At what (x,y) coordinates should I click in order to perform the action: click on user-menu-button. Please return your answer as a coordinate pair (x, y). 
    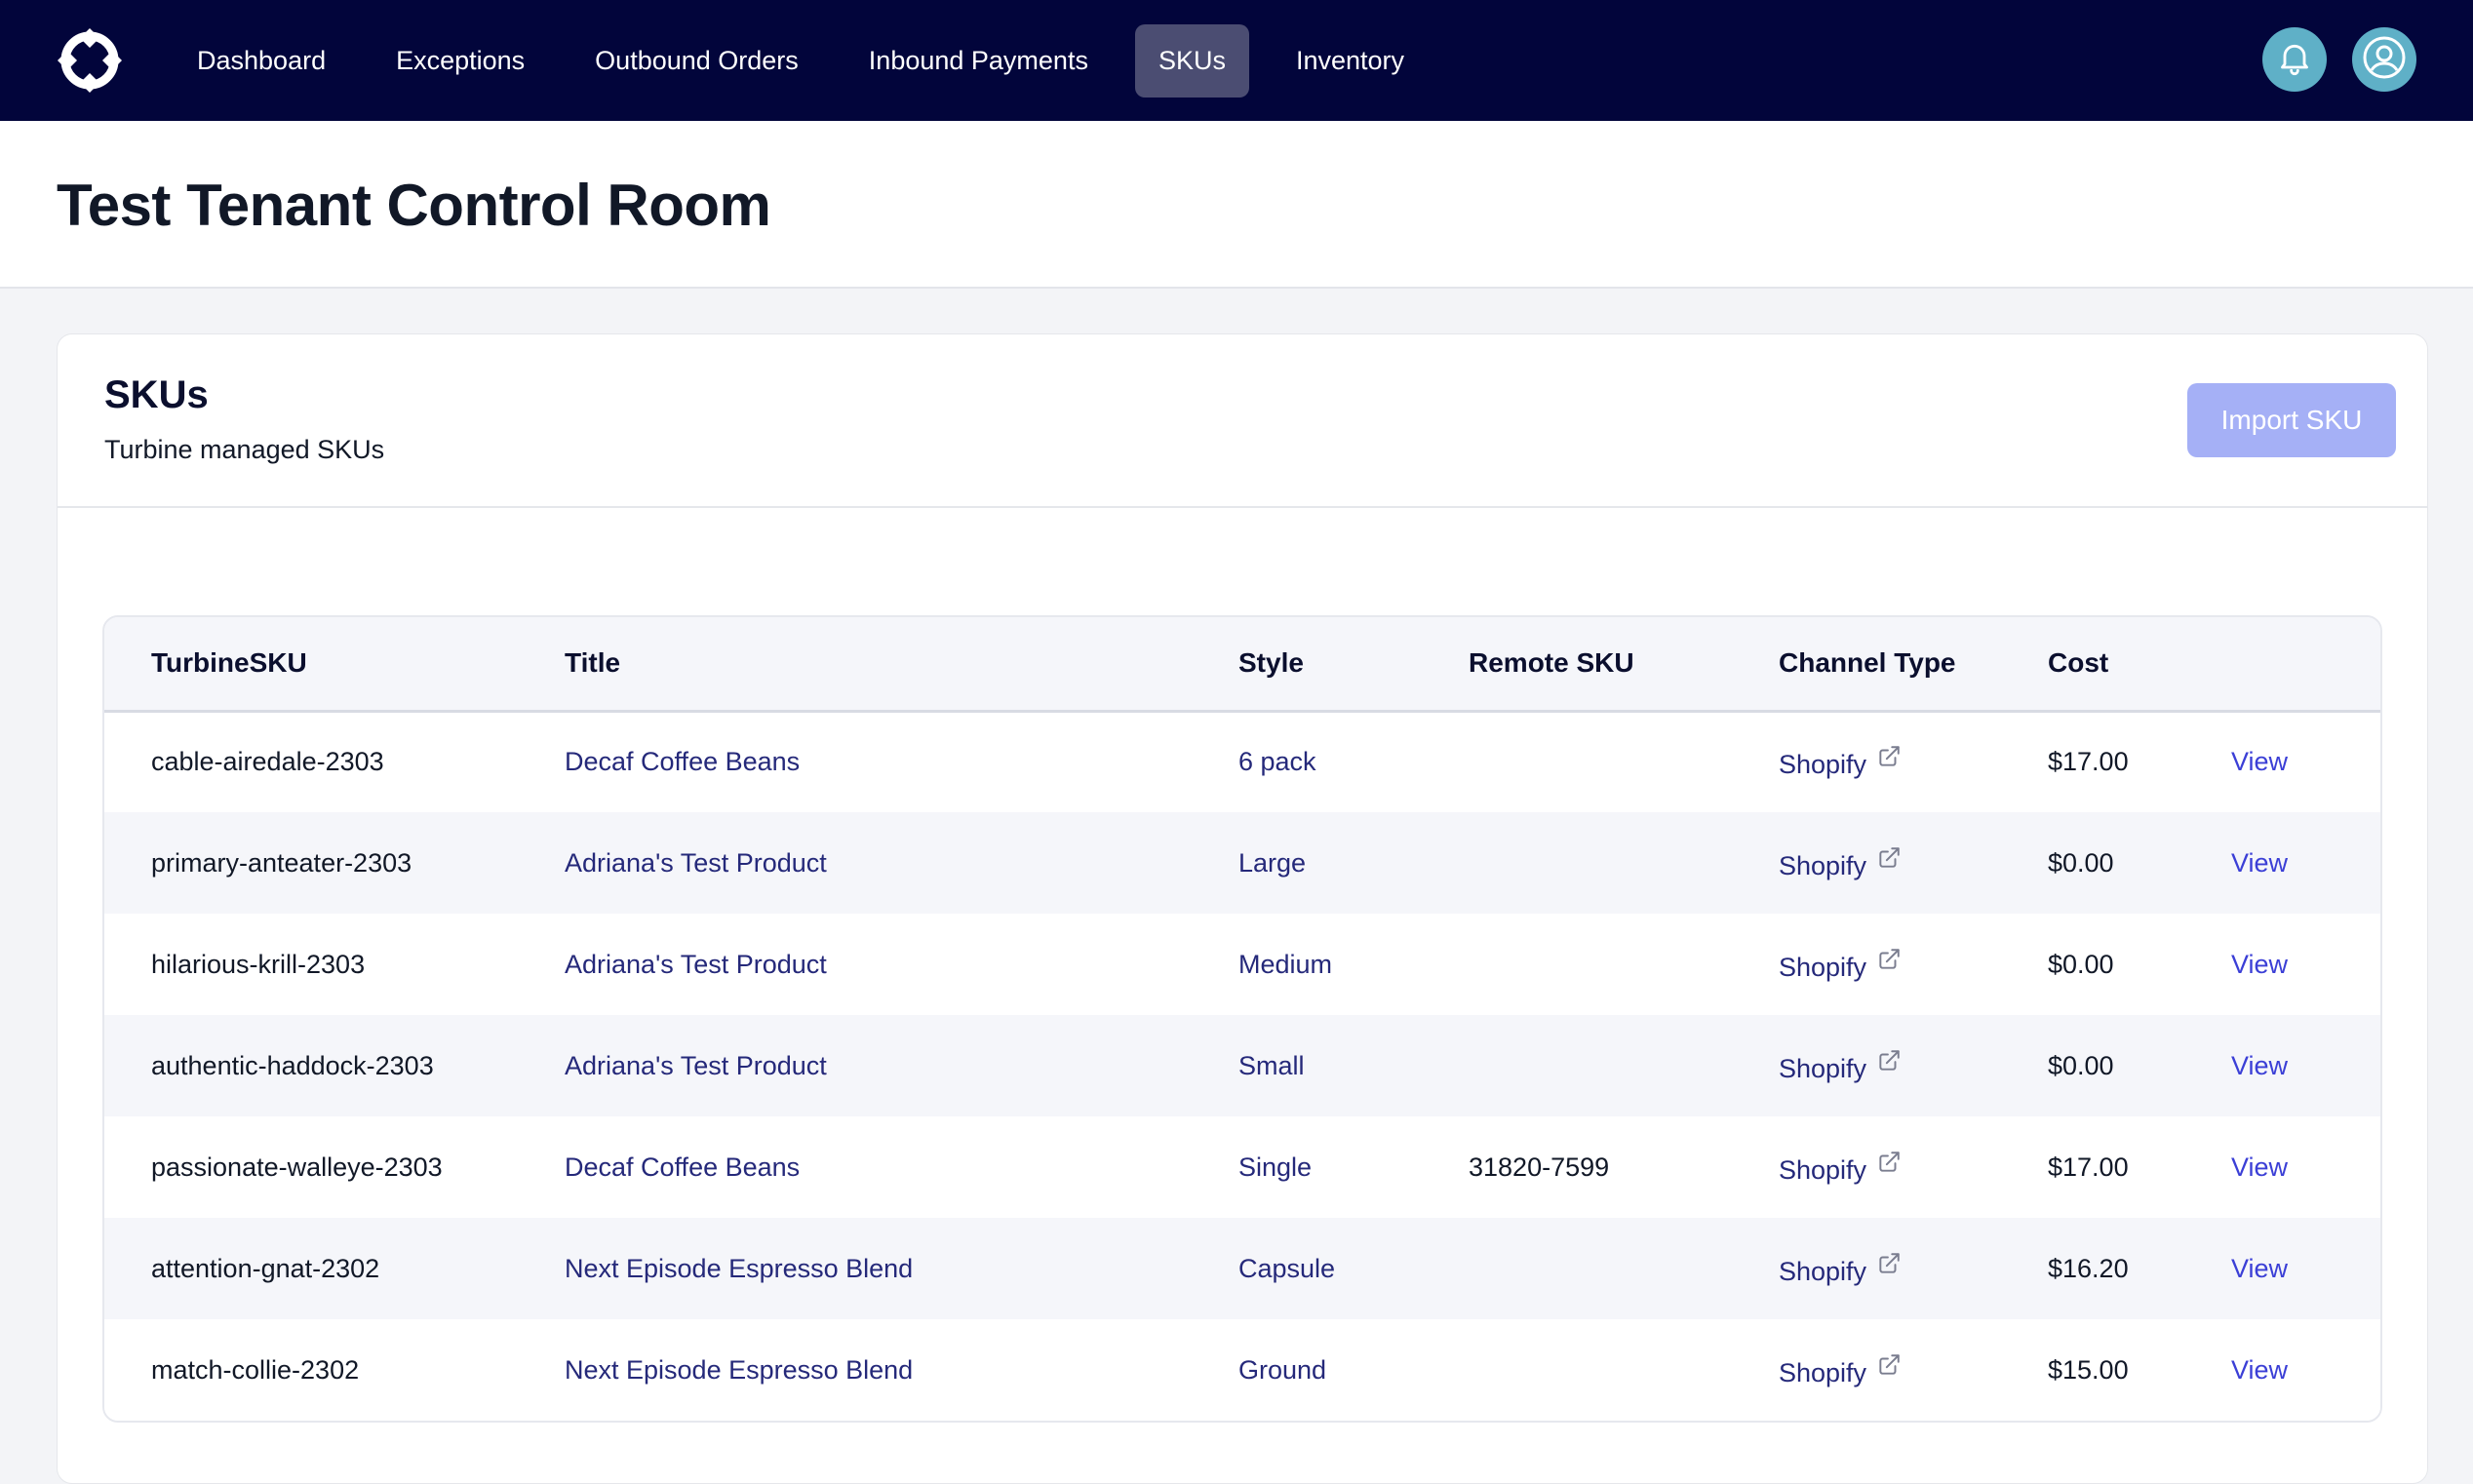
    Looking at the image, I should click on (2384, 59).